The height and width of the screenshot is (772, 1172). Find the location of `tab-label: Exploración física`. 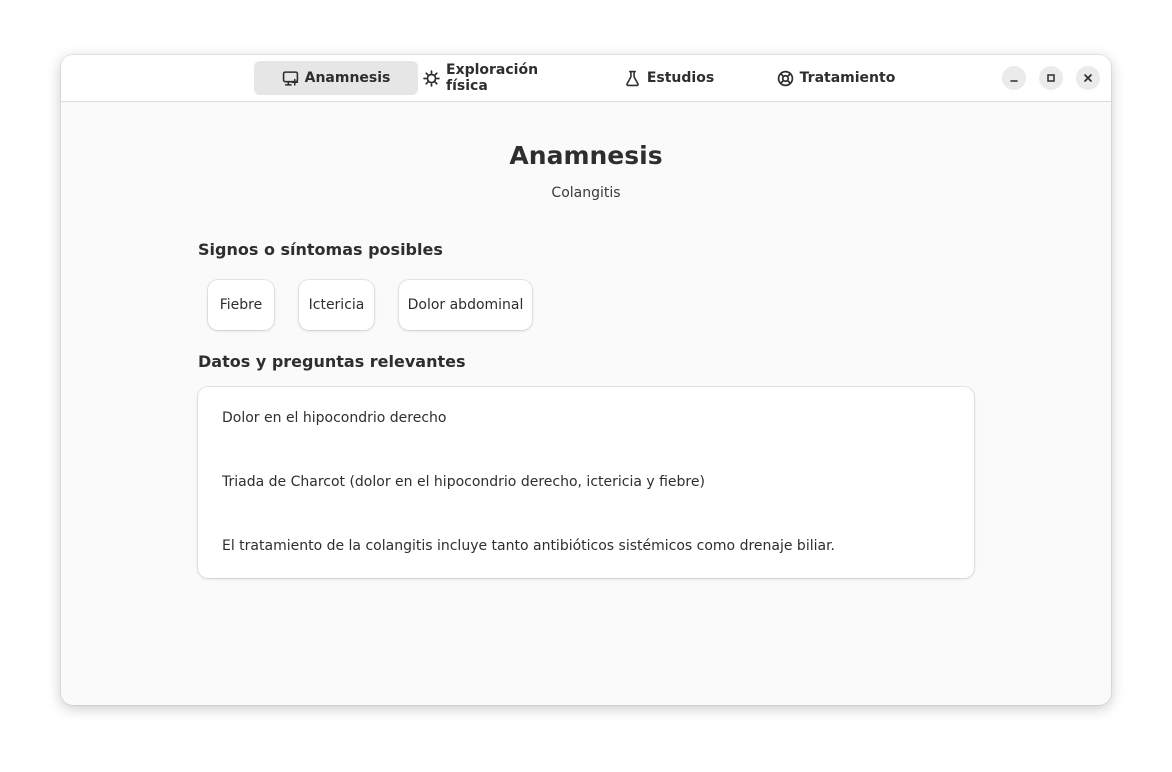

tab-label: Exploración física is located at coordinates (492, 78).